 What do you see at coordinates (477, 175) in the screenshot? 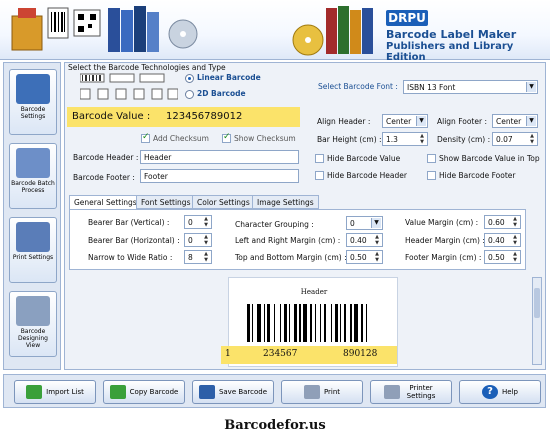
I see `hide-footer-label: Hide Barcode Footer` at bounding box center [477, 175].